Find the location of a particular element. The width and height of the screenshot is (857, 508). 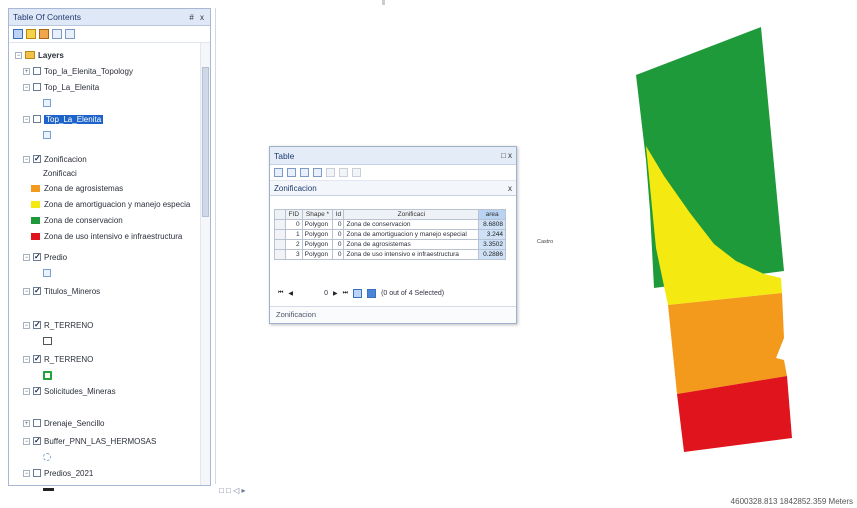

toc-scrollbar-thumb is located at coordinates (205, 142).